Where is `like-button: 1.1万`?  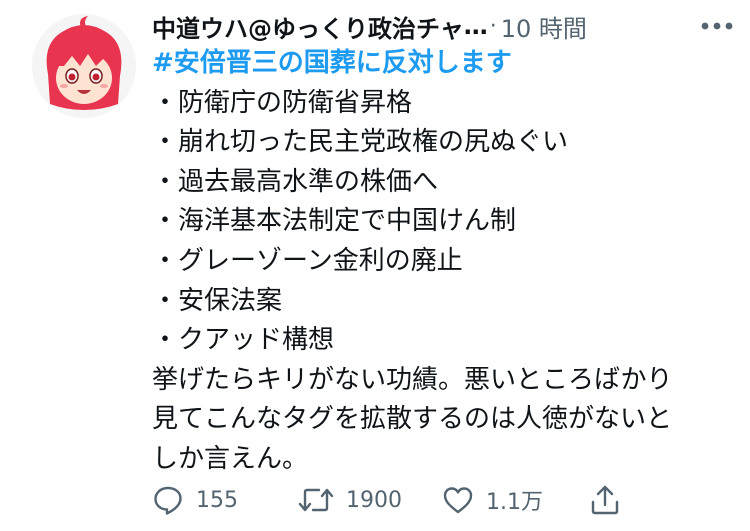
like-button: 1.1万 is located at coordinates (492, 500).